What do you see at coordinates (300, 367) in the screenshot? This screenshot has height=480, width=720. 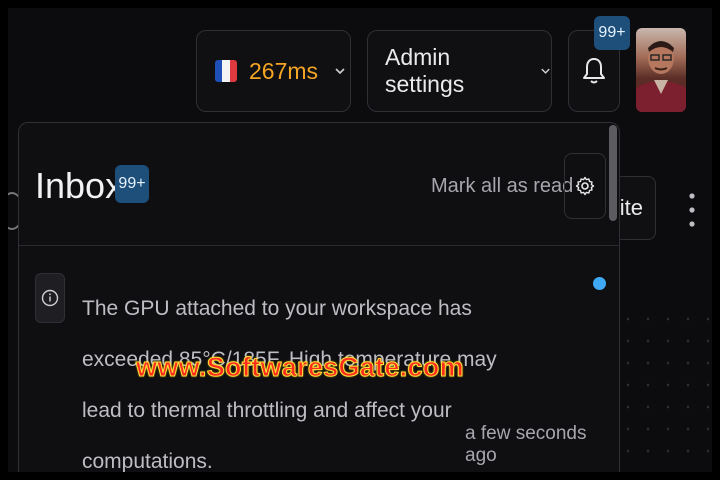 I see `watermark-text: www.SoftwaresGate.com` at bounding box center [300, 367].